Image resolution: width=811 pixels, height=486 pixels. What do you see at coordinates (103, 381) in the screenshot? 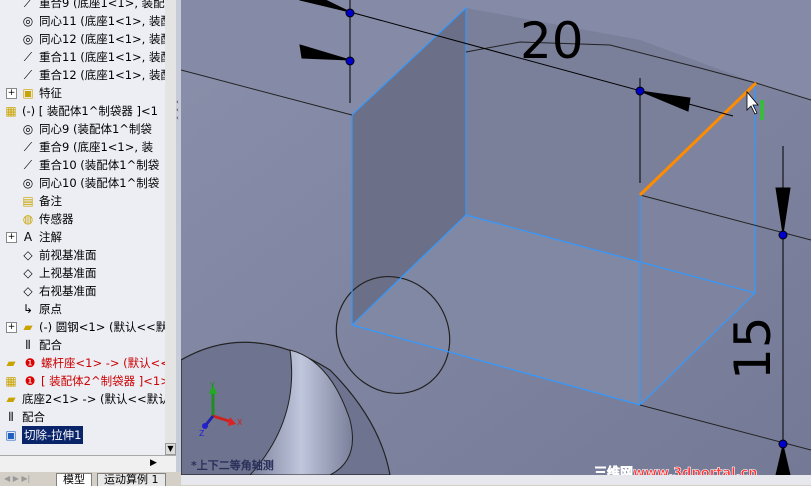
I see `tree-item-label: [ 装配体2^制袋器 ]<1>` at bounding box center [103, 381].